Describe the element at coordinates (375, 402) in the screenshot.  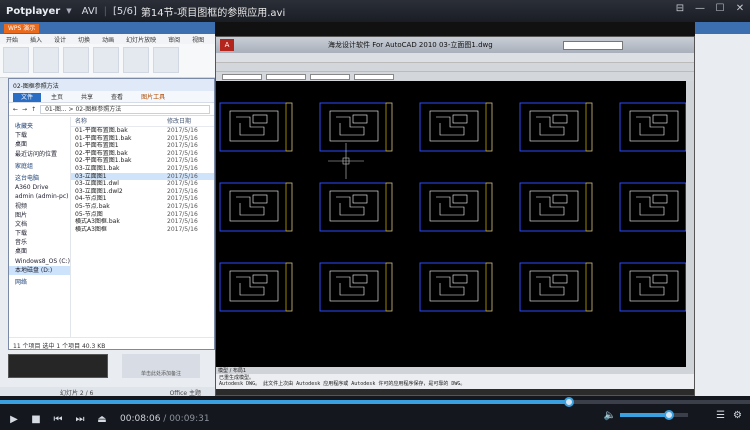
I see `seek-bar` at that location.